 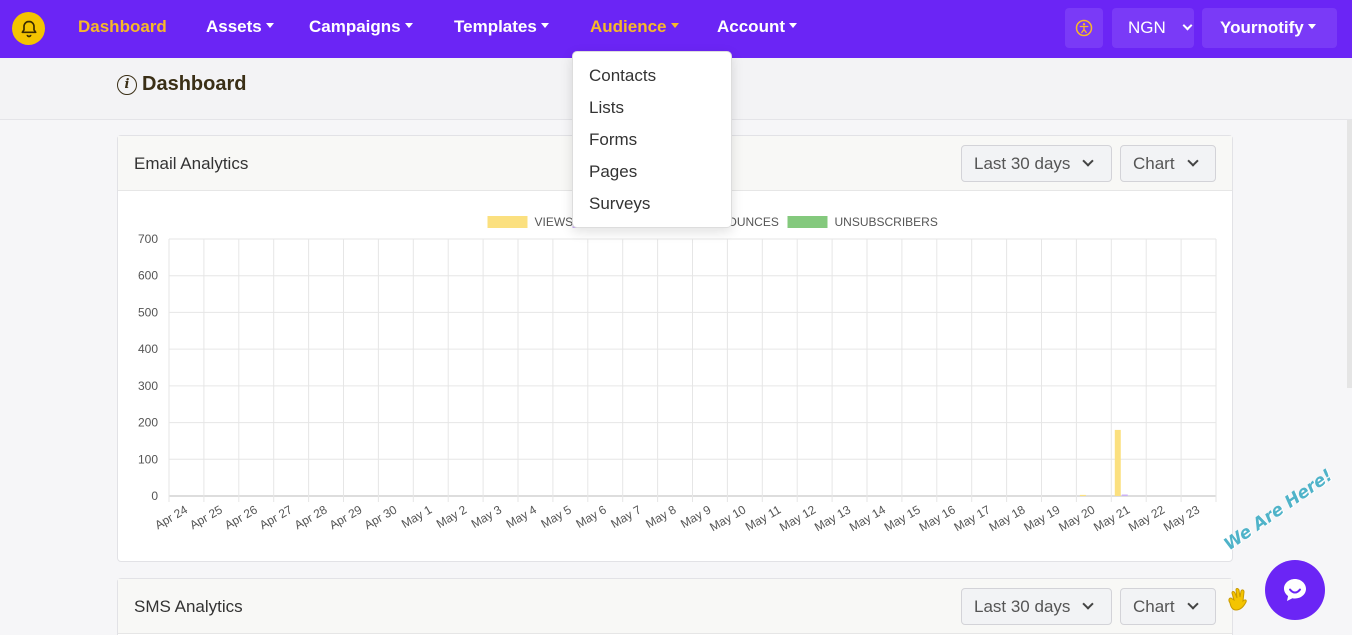 What do you see at coordinates (1041, 518) in the screenshot?
I see `x-tick-label: May 19` at bounding box center [1041, 518].